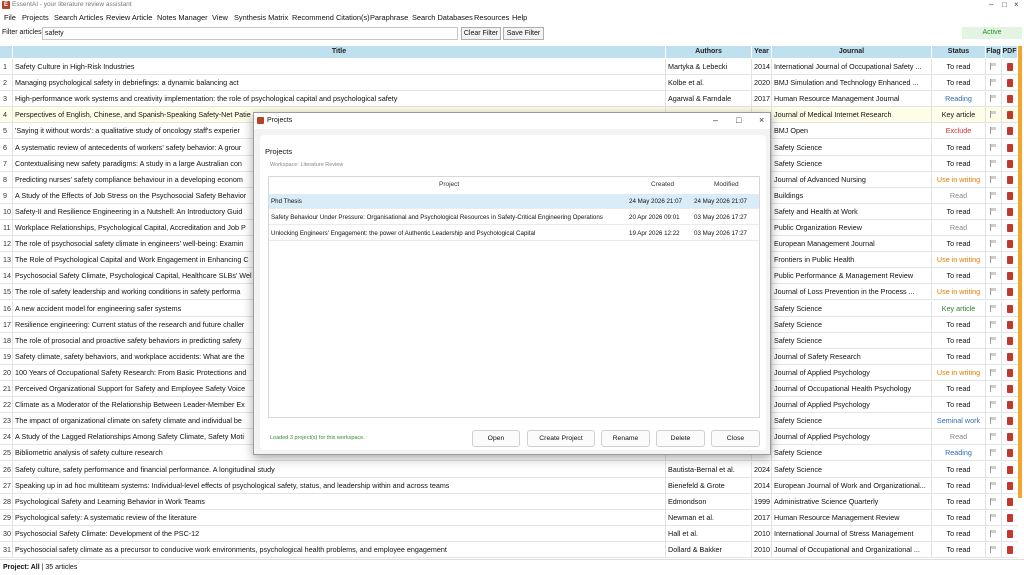  Describe the element at coordinates (523, 33) in the screenshot. I see `save-filter-button: Save Filter` at that location.